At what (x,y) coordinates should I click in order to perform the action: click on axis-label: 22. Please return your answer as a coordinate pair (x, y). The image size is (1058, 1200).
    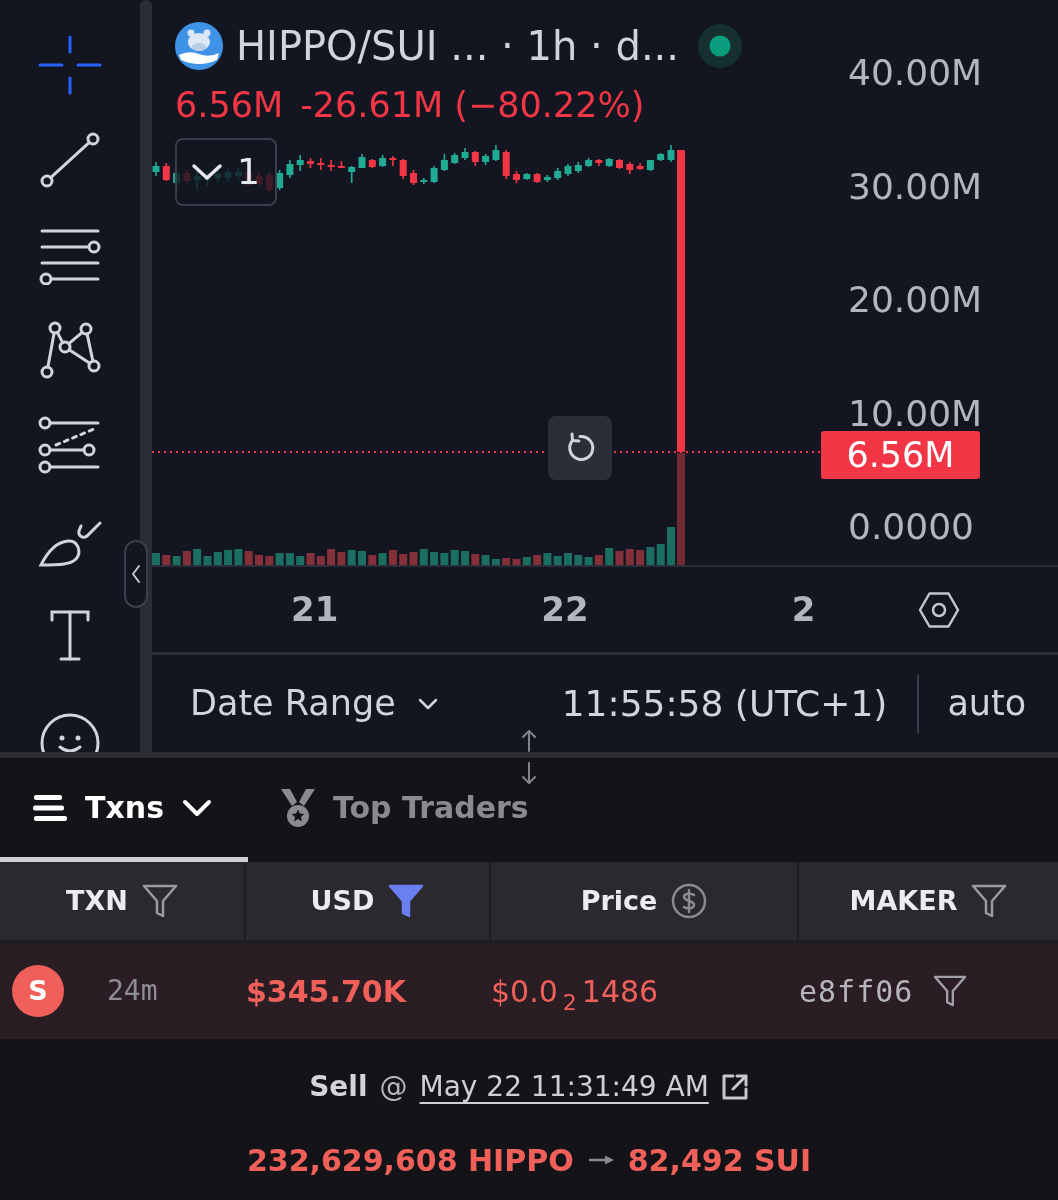
    Looking at the image, I should click on (565, 609).